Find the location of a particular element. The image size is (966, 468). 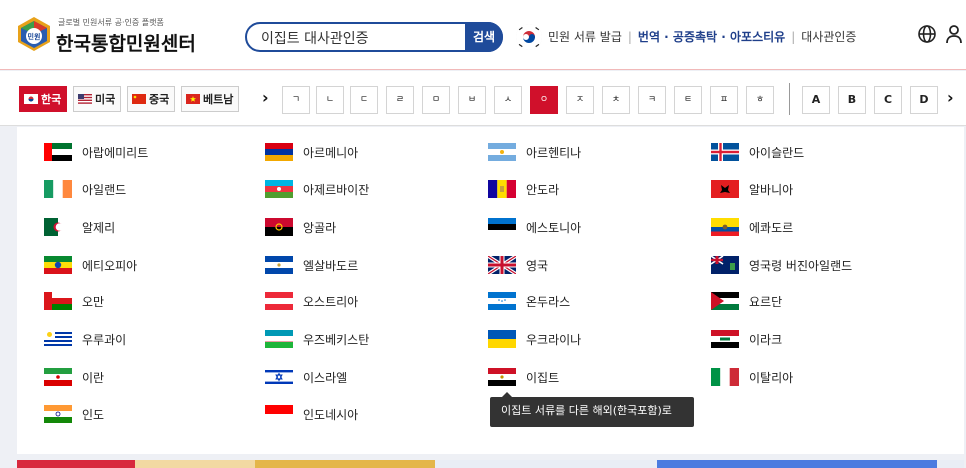

consonant-button: ㄴ is located at coordinates (330, 100).